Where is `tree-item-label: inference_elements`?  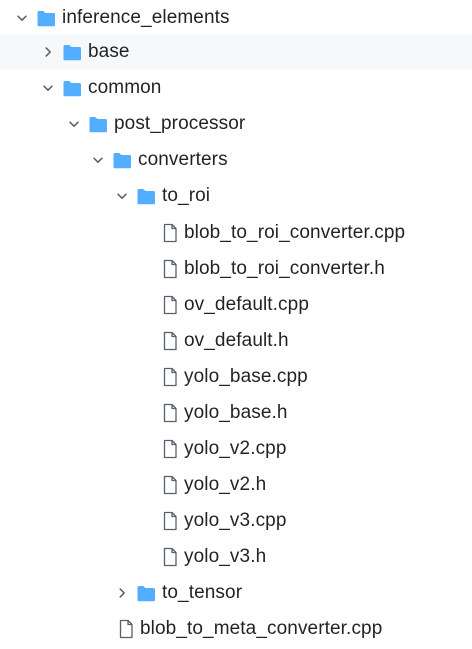
tree-item-label: inference_elements is located at coordinates (146, 17).